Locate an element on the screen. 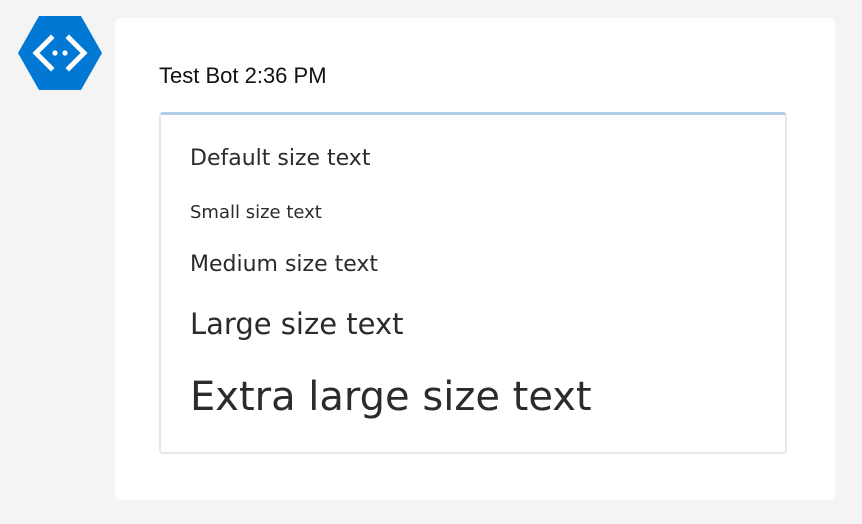 The height and width of the screenshot is (524, 862). card-text-extra-large: Extra large size text is located at coordinates (391, 397).